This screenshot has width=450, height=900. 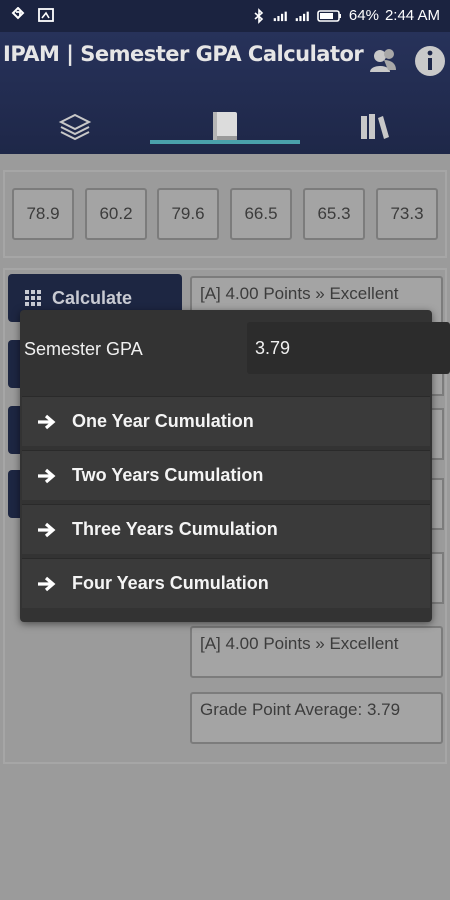 I want to click on score-field-6: 73.3, so click(x=407, y=214).